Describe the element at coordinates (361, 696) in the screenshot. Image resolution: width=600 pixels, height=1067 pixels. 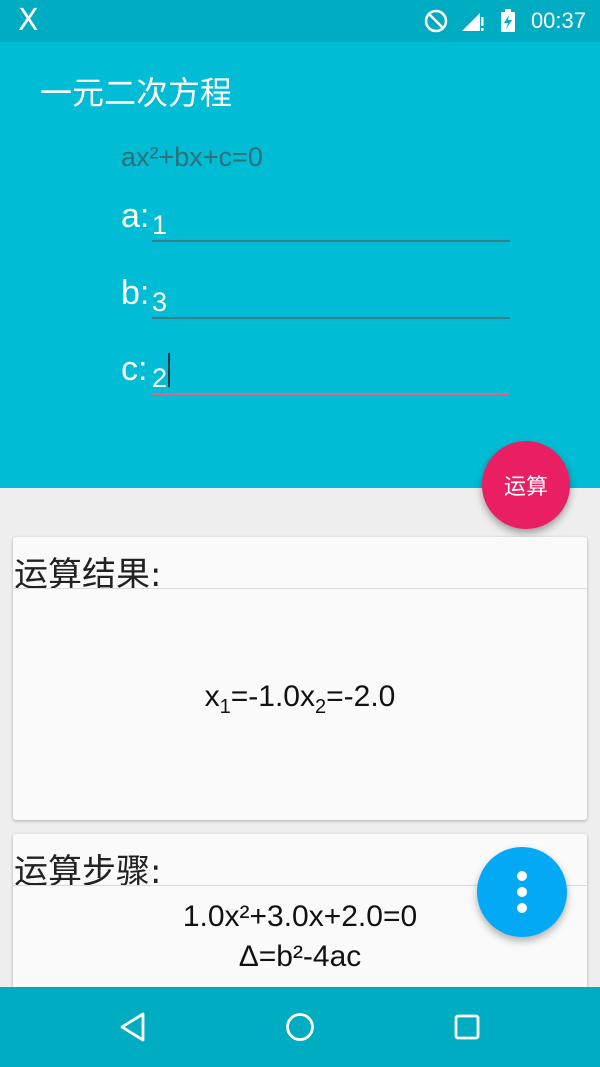
I see `x2-value: =-2.0` at that location.